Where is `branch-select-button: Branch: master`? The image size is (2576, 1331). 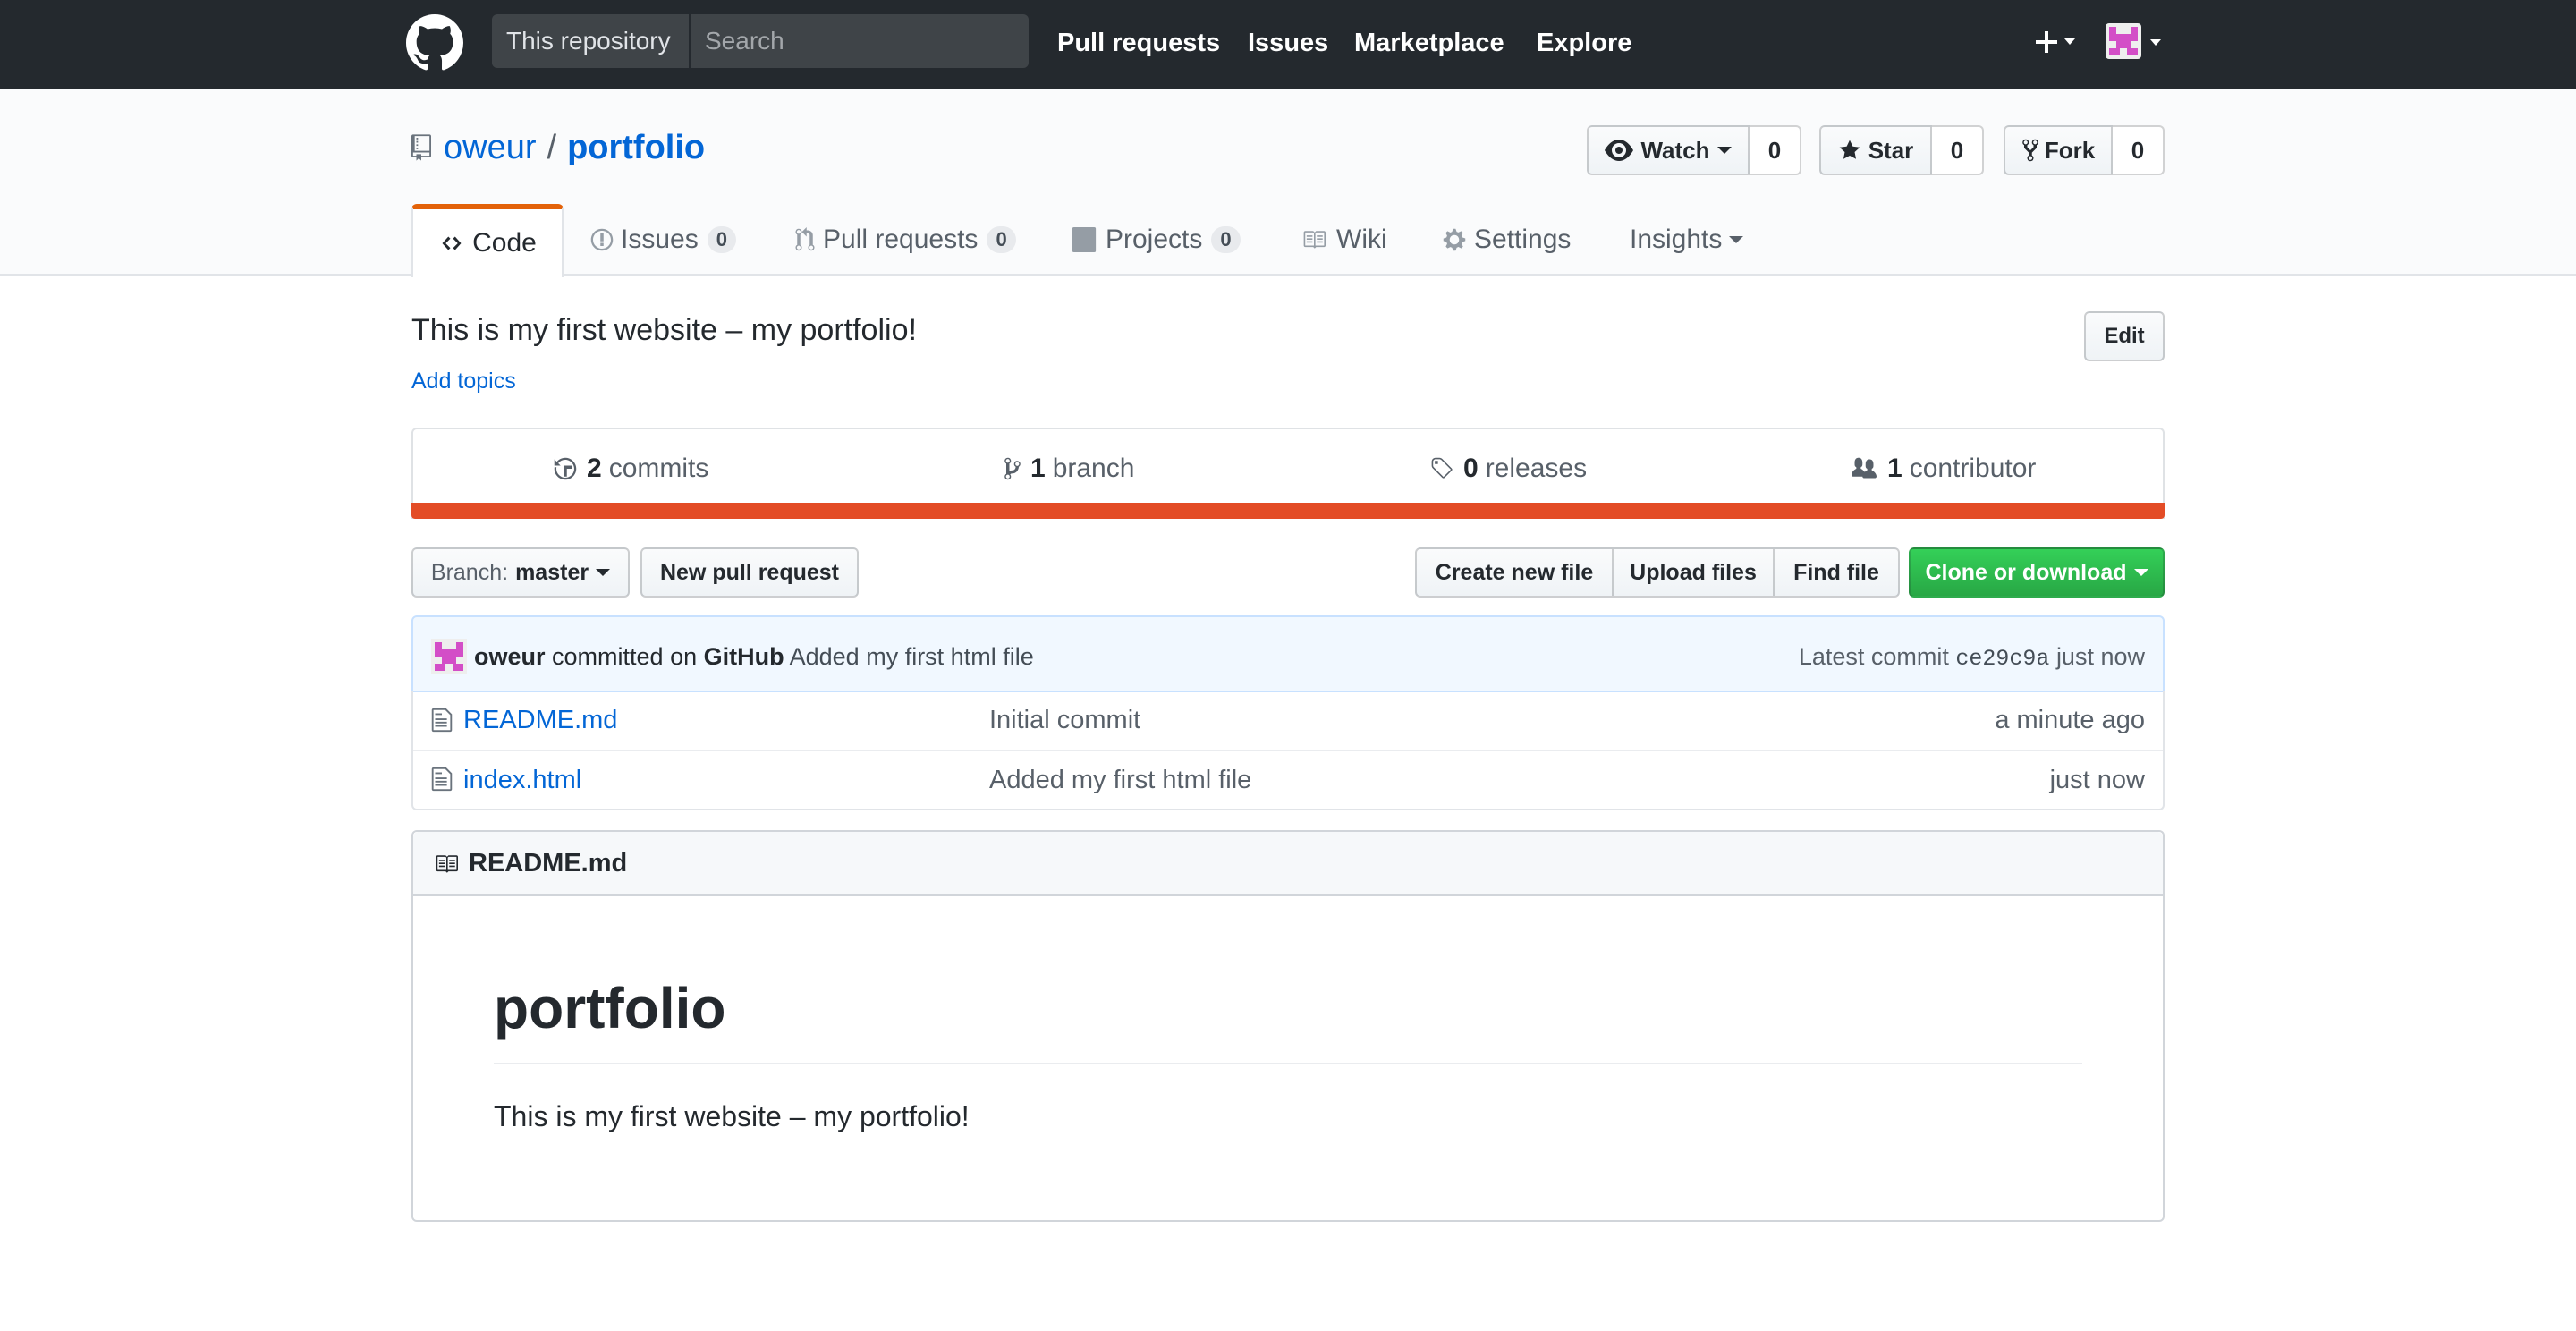
branch-select-button: Branch: master is located at coordinates (520, 573).